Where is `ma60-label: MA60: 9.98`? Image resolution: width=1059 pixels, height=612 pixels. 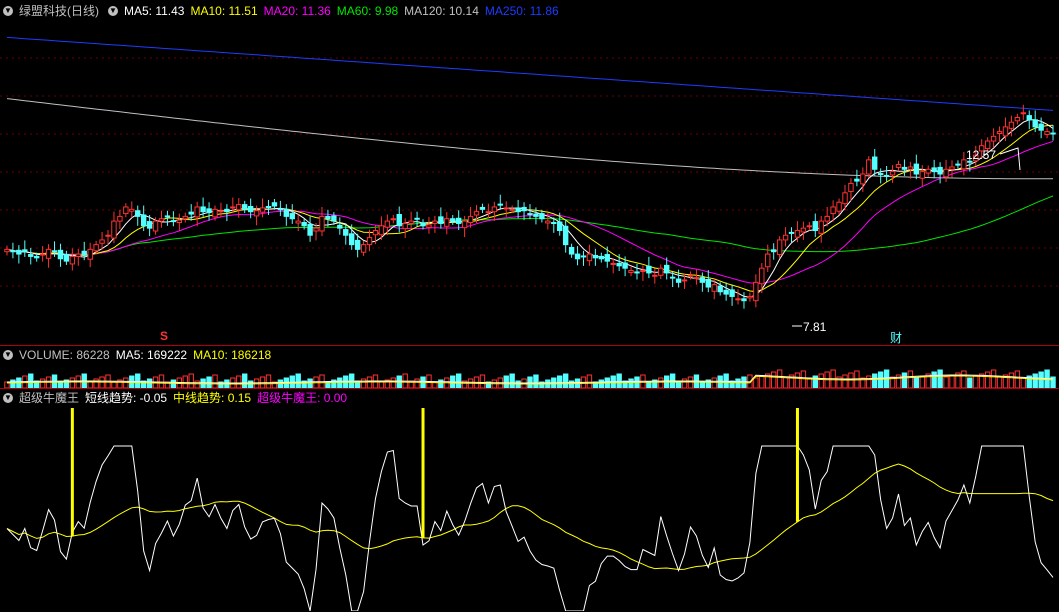 ma60-label: MA60: 9.98 is located at coordinates (367, 11).